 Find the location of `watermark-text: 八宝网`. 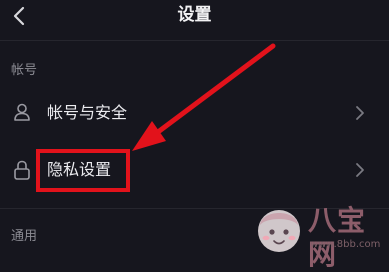

watermark-text: 八宝网 is located at coordinates (337, 237).